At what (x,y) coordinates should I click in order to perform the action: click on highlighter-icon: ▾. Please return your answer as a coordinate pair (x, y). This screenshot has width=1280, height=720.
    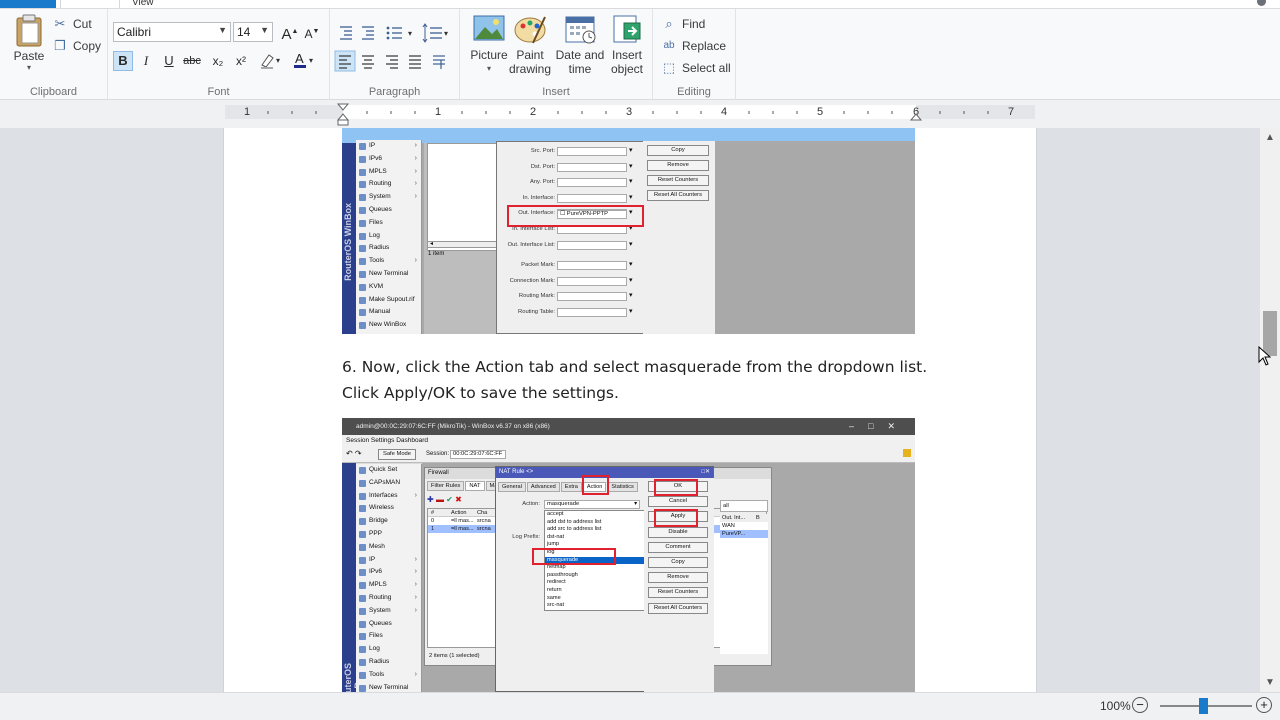
    Looking at the image, I should click on (270, 61).